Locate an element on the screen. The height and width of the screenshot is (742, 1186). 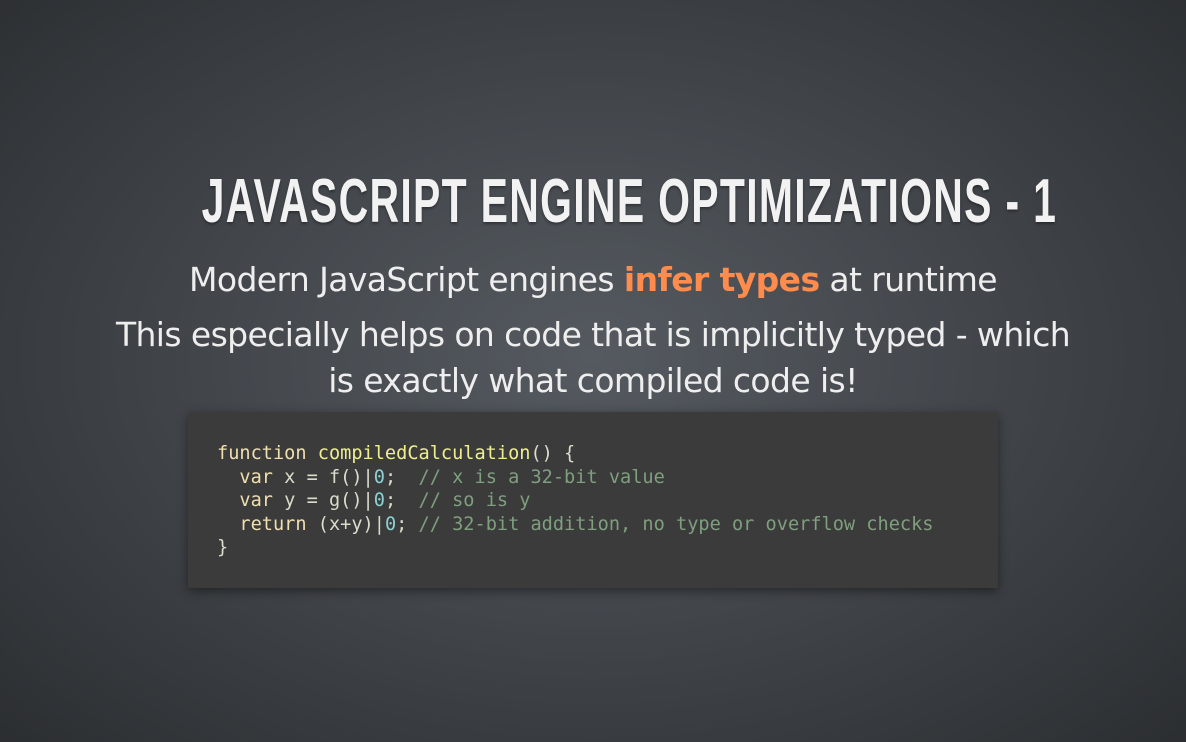
code-line: var x = f()|0; // x is a 32-bit value is located at coordinates (607, 478).